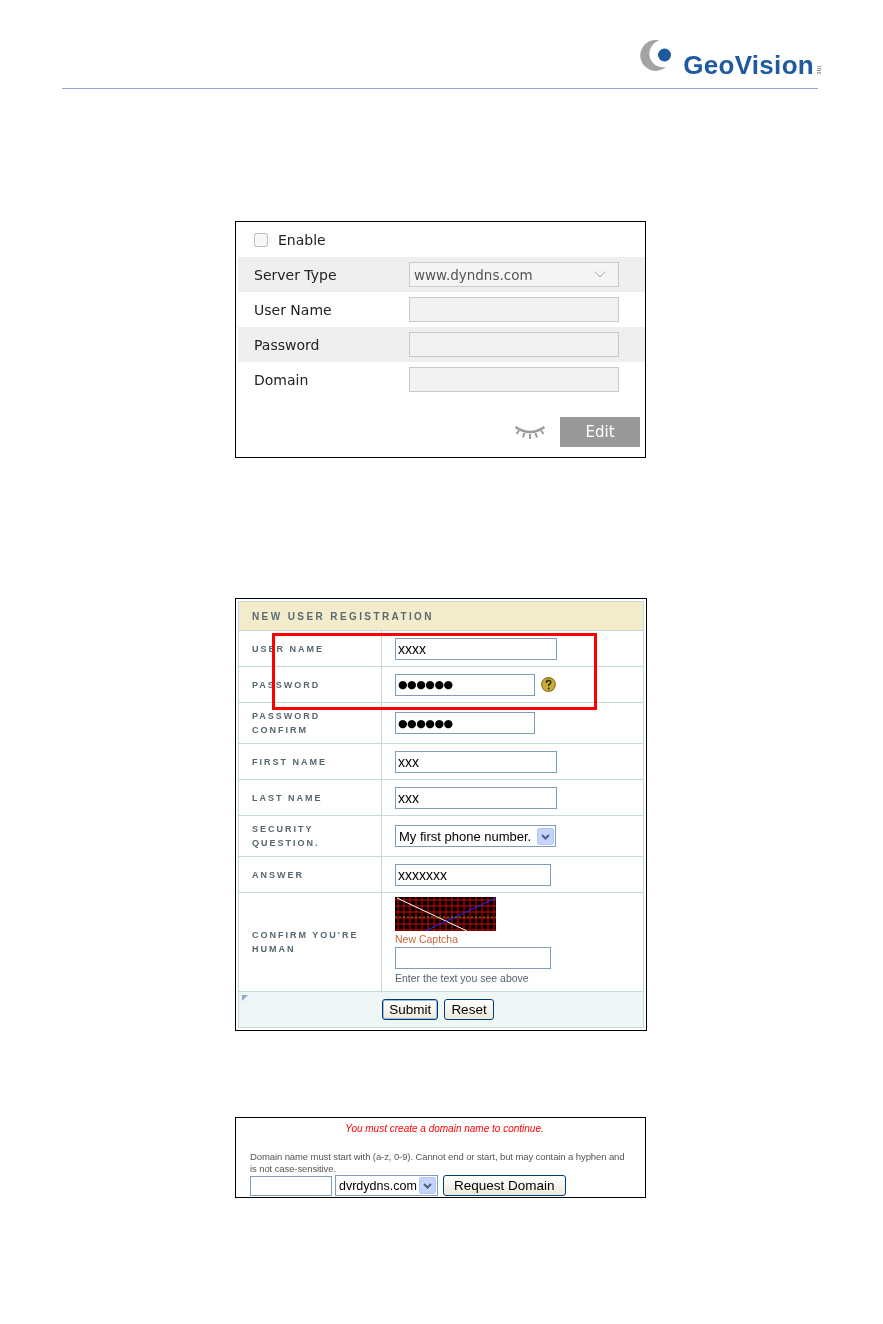 The image size is (883, 1324). What do you see at coordinates (473, 958) in the screenshot?
I see `captcha-field` at bounding box center [473, 958].